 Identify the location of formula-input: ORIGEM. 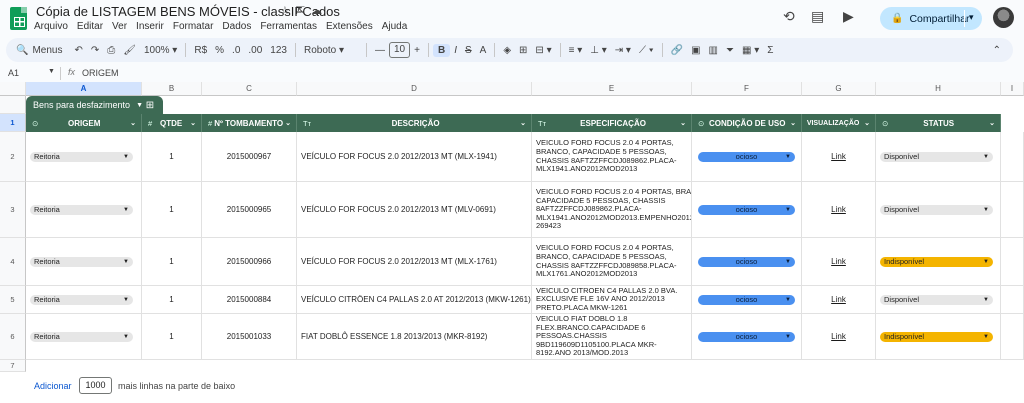
(100, 73).